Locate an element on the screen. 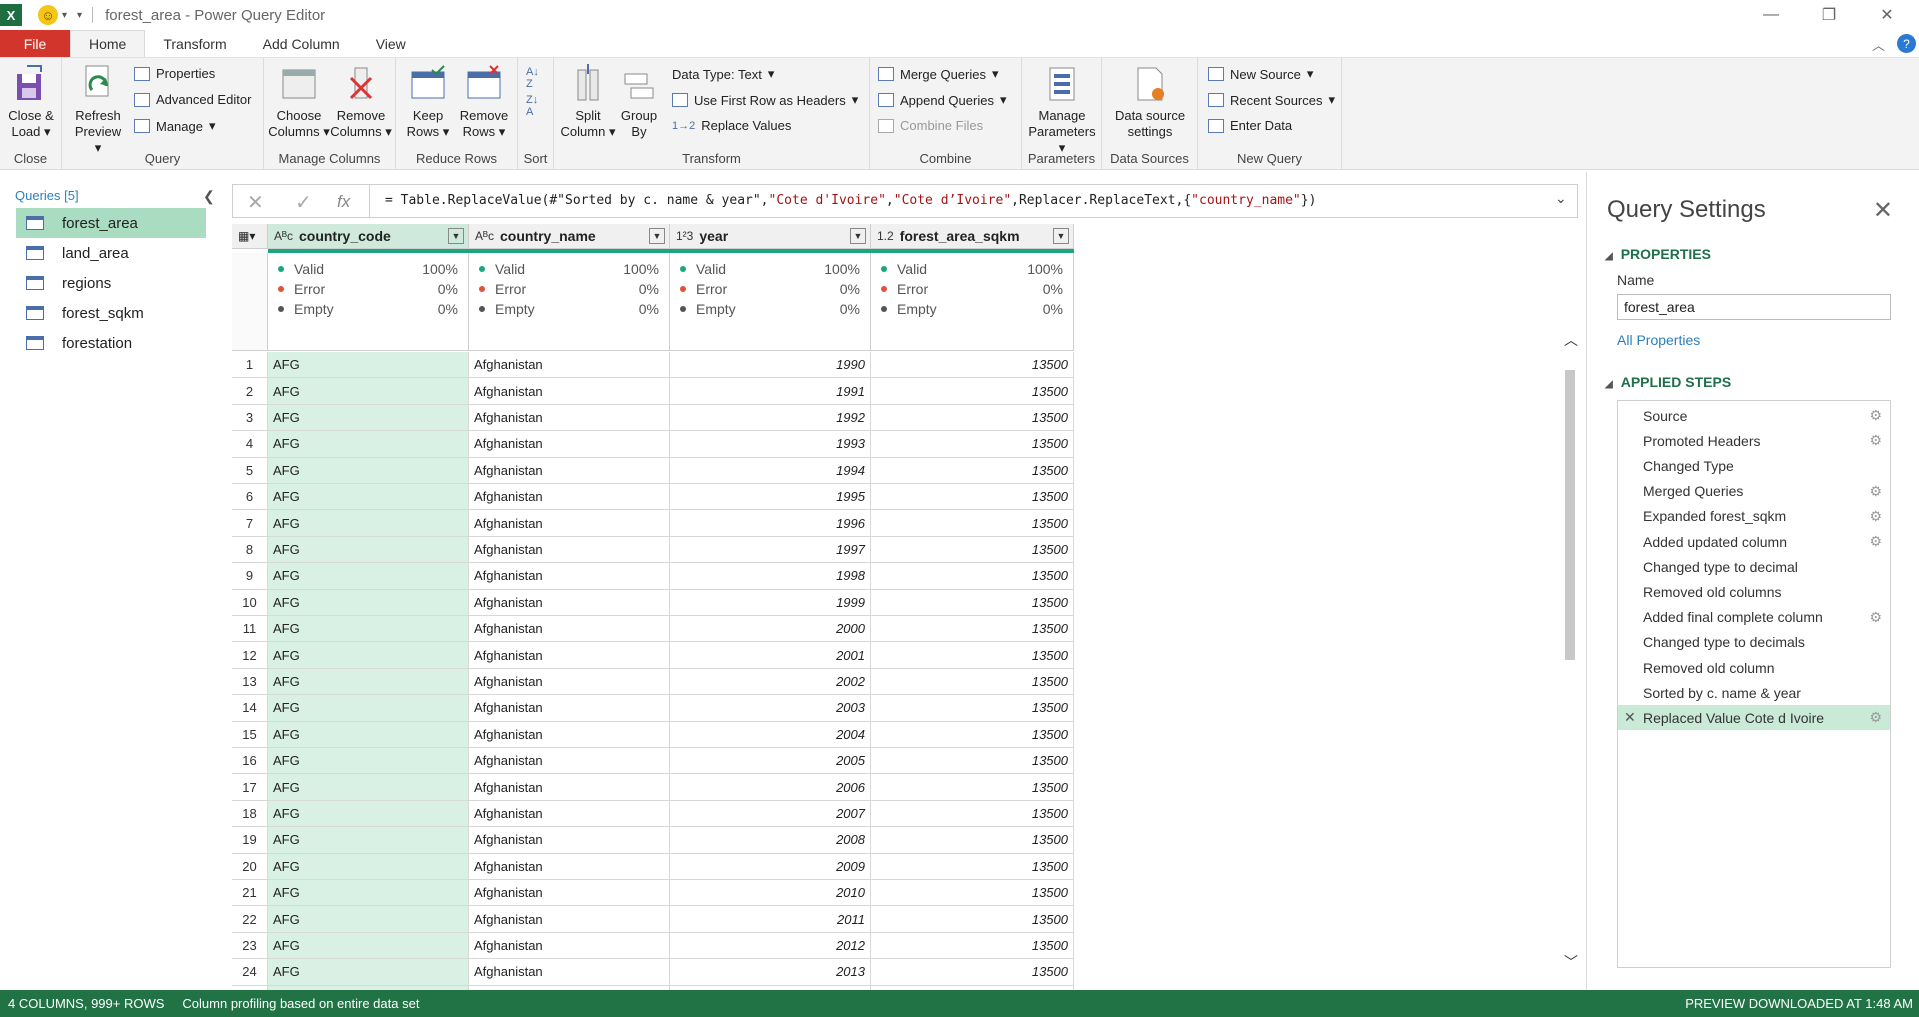  filter-dropdown-icon: ▼ is located at coordinates (1061, 236).